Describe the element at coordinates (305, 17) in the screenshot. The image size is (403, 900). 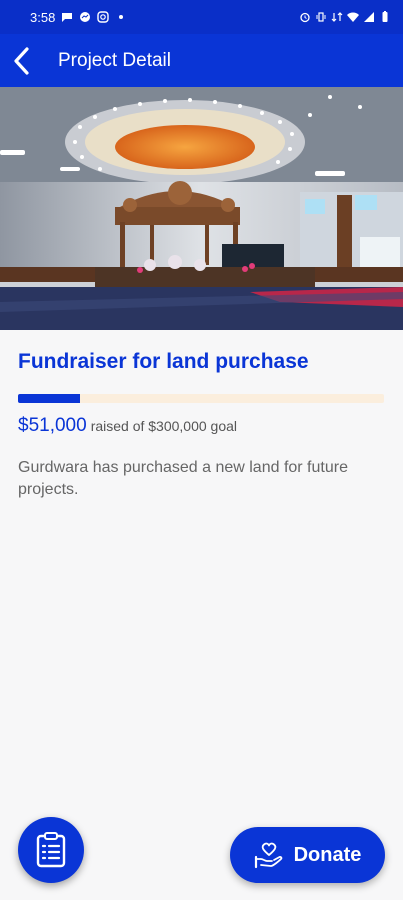
I see `alarm-icon` at that location.